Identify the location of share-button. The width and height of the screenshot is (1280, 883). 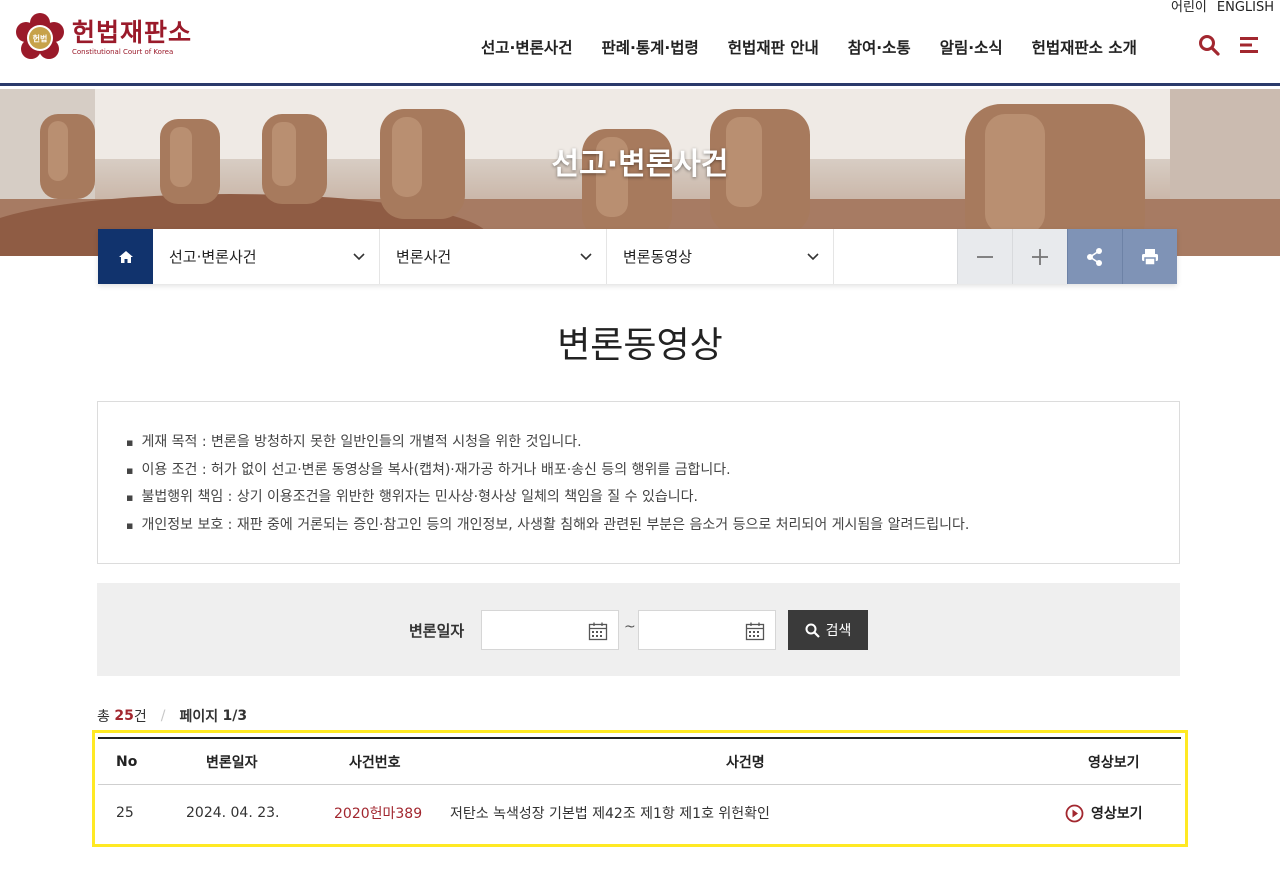
(1094, 256).